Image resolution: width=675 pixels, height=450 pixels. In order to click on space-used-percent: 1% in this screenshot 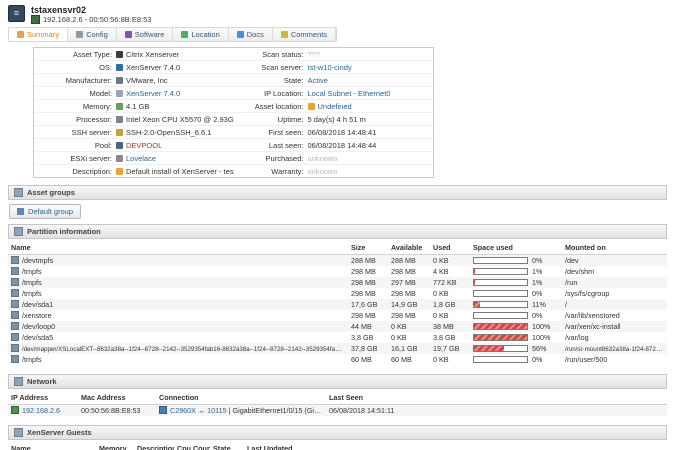, I will do `click(537, 271)`.